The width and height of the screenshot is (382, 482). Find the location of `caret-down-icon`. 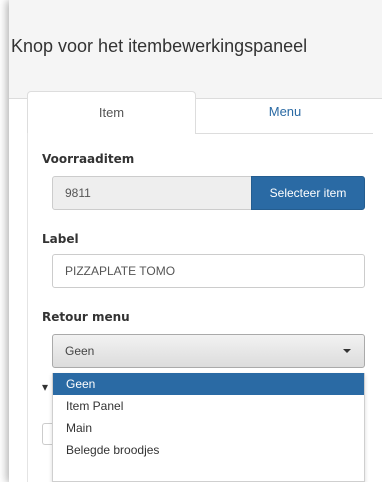

caret-down-icon is located at coordinates (347, 351).